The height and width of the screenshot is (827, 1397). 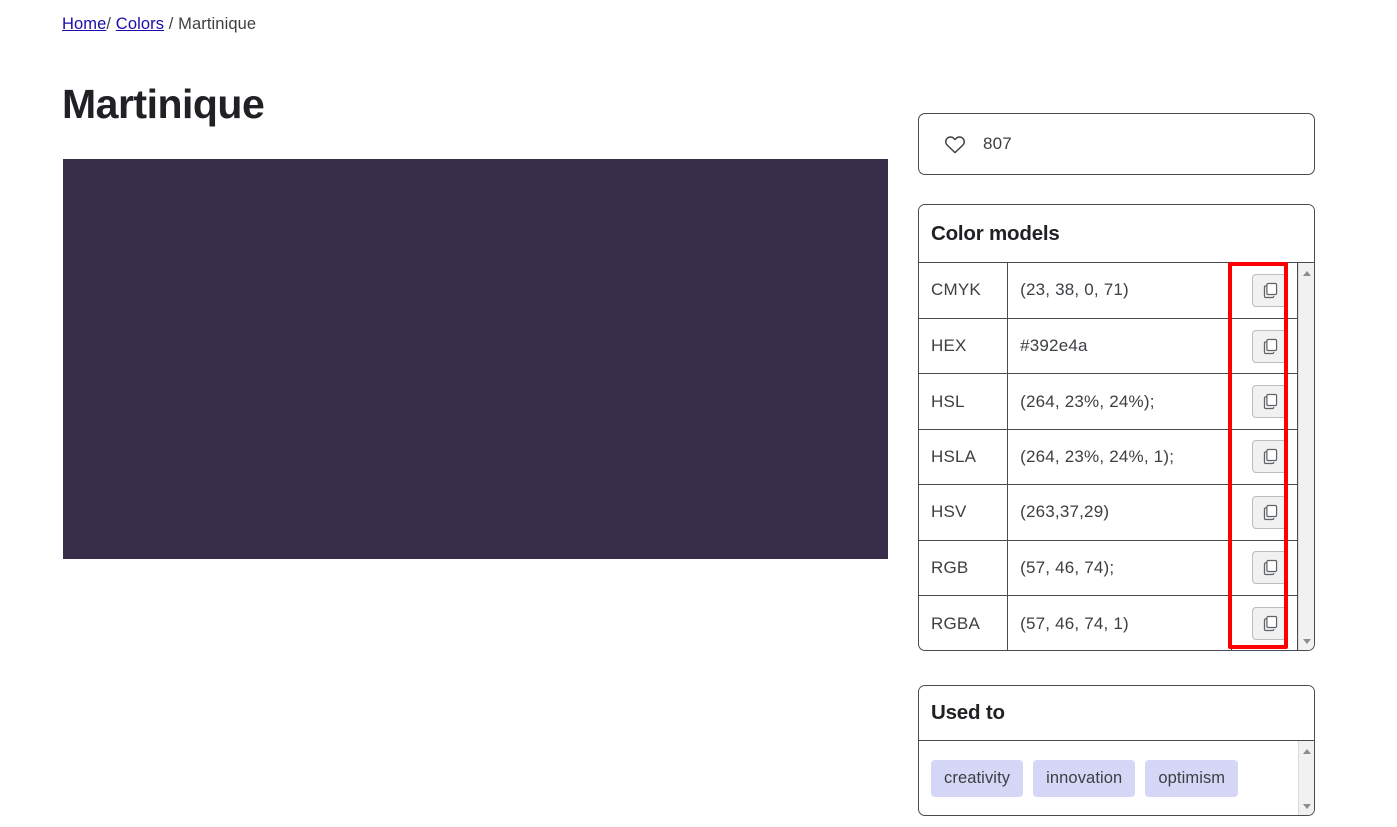 I want to click on color-model-name: HEX, so click(x=964, y=346).